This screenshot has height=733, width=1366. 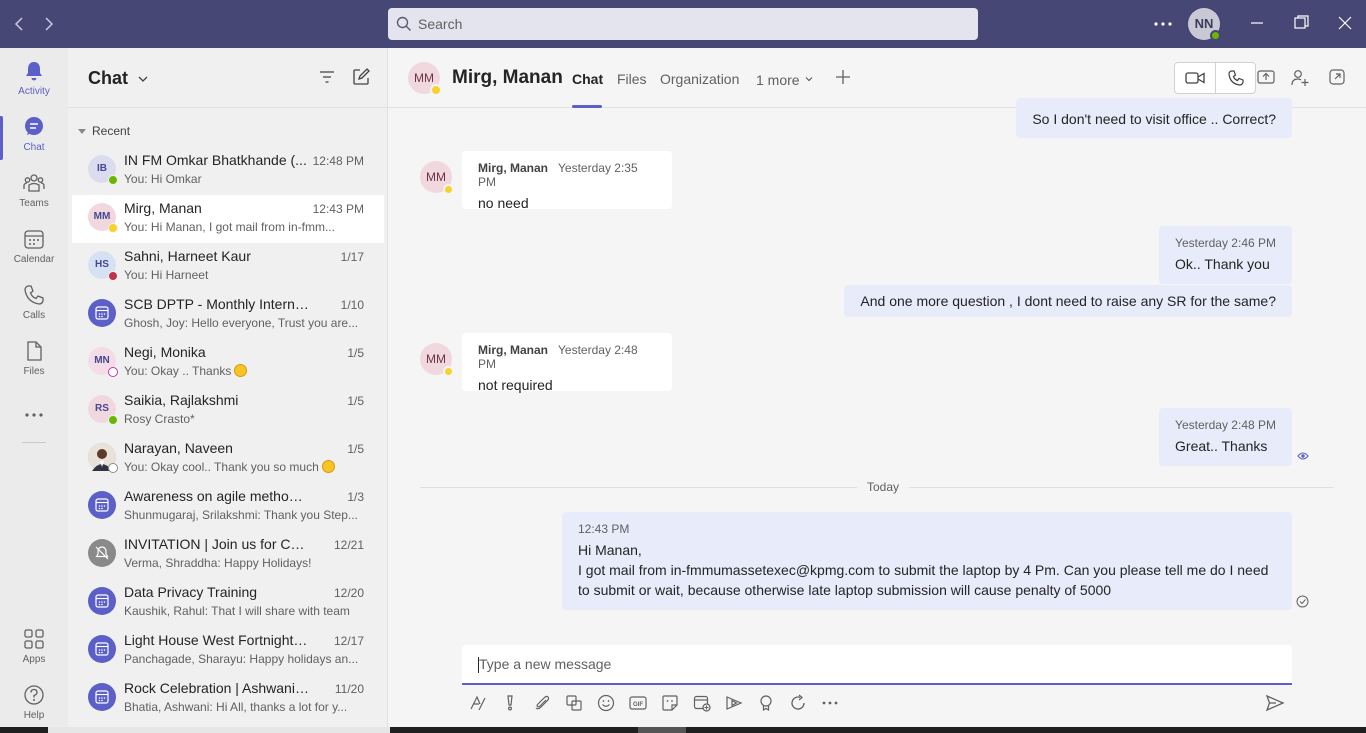 What do you see at coordinates (404, 24) in the screenshot?
I see `search-icon` at bounding box center [404, 24].